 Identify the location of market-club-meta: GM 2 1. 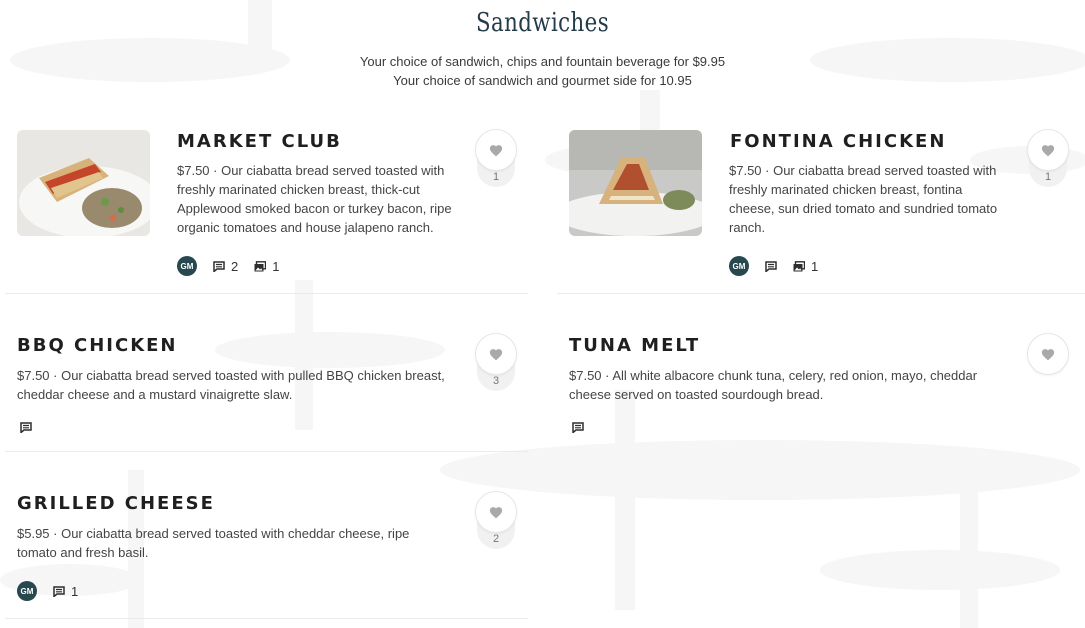
(228, 266).